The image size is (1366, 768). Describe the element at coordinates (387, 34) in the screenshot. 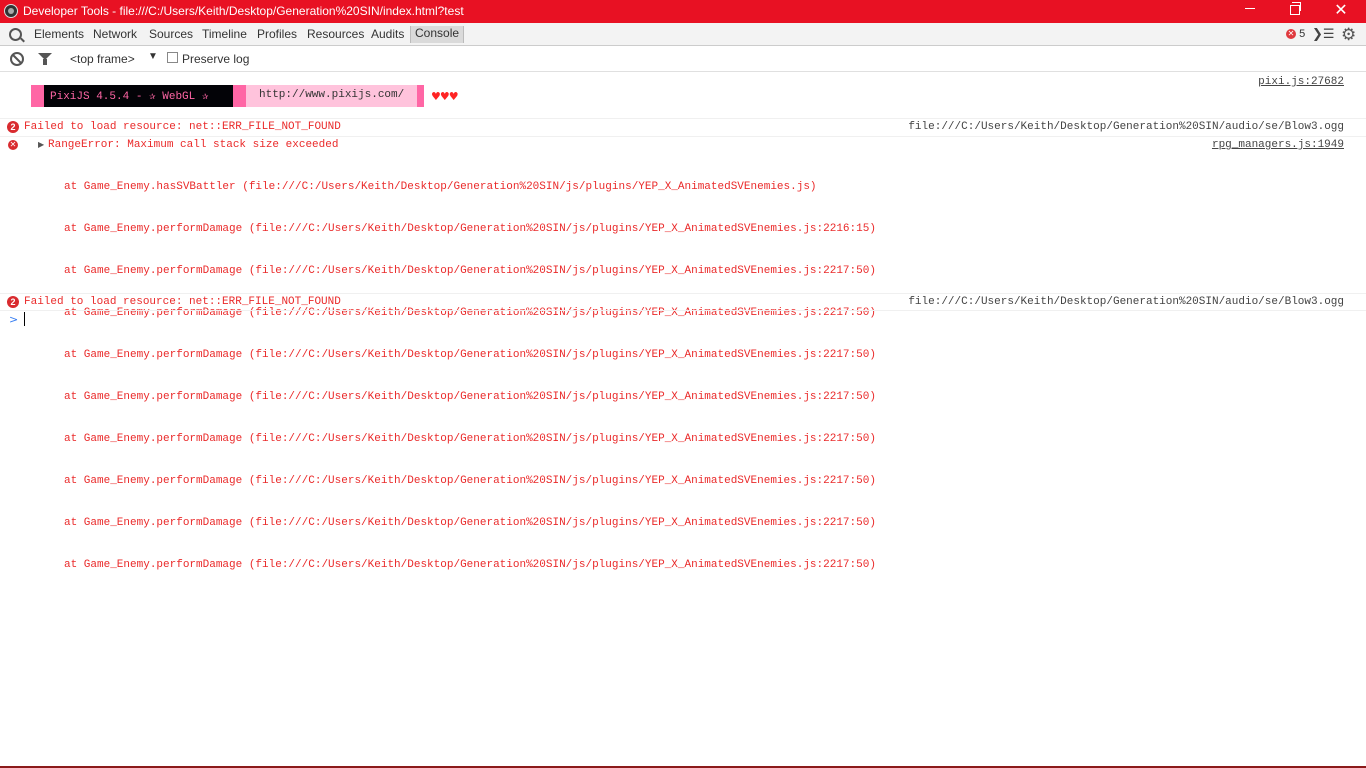

I see `tab-audits: Audits` at that location.